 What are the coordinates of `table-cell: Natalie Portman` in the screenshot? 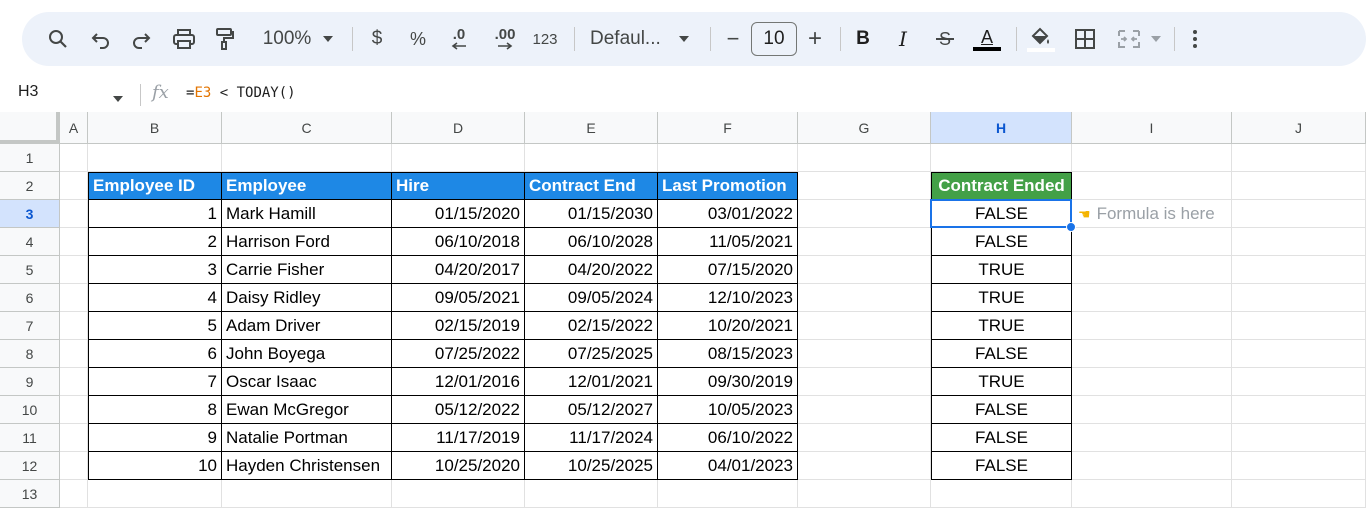 It's located at (307, 438).